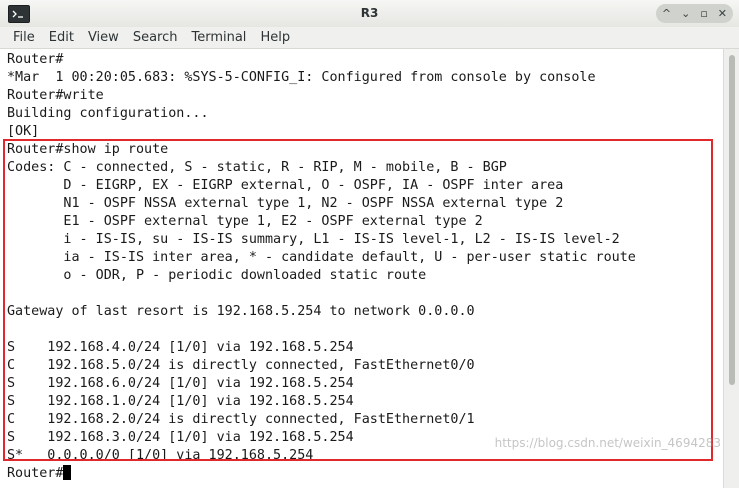 This screenshot has height=488, width=739. Describe the element at coordinates (155, 37) in the screenshot. I see `menu-search: Search` at that location.